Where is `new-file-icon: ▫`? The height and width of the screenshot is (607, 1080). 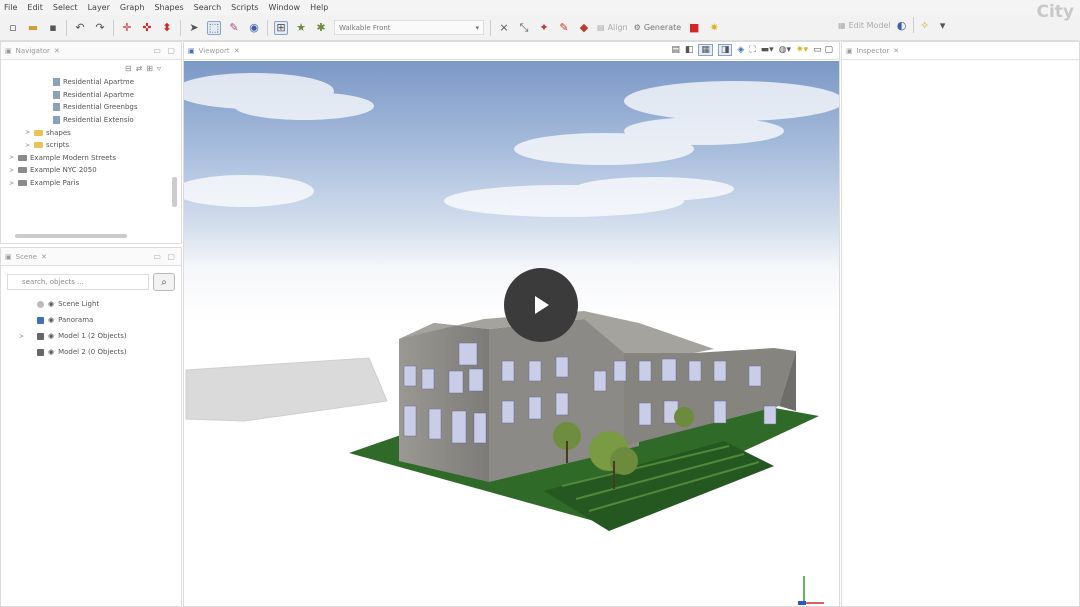 new-file-icon: ▫ is located at coordinates (13, 28).